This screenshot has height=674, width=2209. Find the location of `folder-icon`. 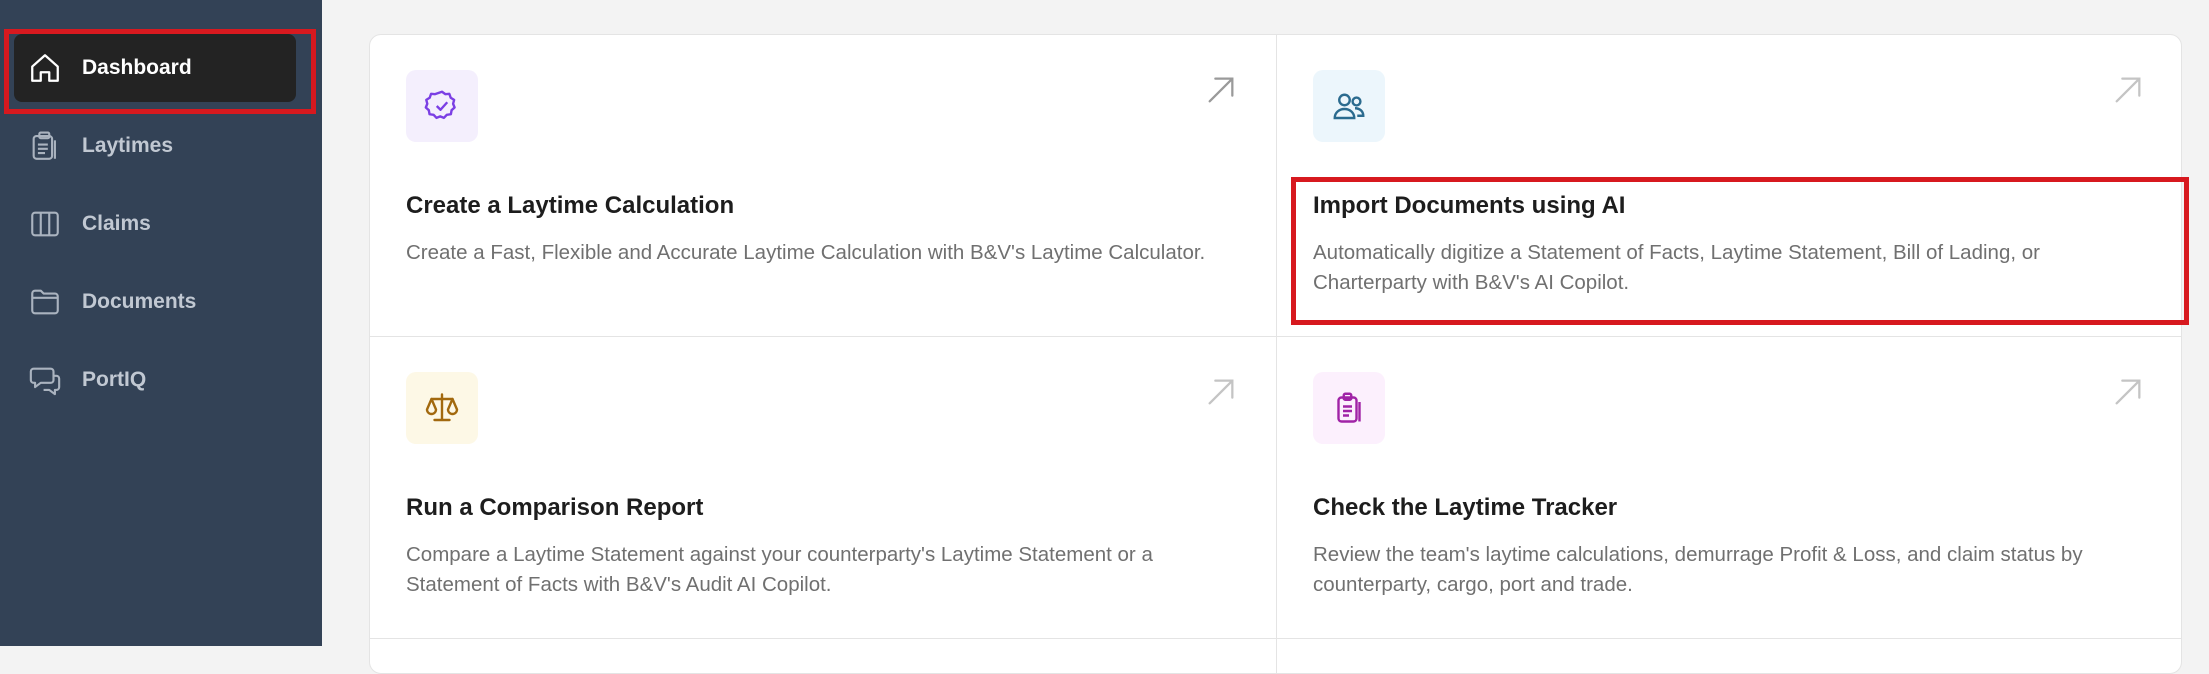

folder-icon is located at coordinates (45, 302).